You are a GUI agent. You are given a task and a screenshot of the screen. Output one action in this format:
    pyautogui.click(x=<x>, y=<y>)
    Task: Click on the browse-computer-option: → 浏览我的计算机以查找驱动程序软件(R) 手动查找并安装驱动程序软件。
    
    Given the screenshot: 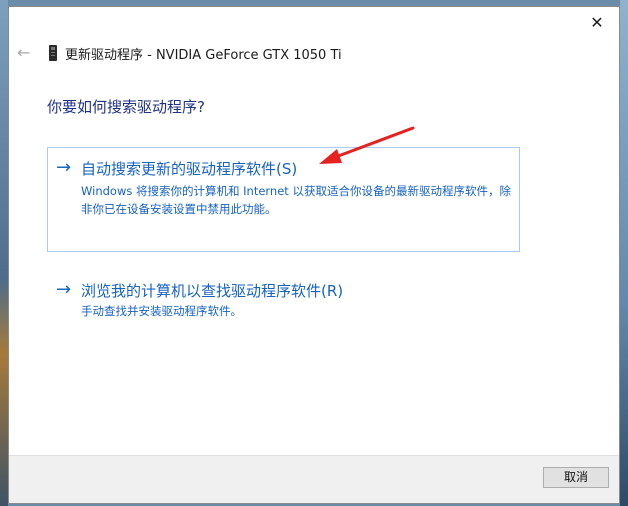 What is the action you would take?
    pyautogui.click(x=283, y=299)
    